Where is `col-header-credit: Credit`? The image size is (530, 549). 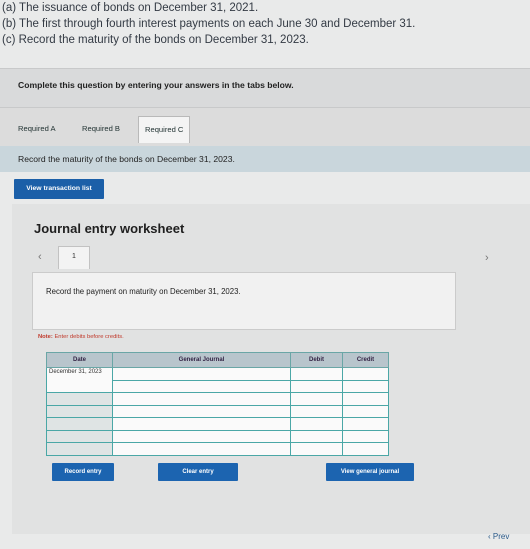
col-header-credit: Credit is located at coordinates (365, 360).